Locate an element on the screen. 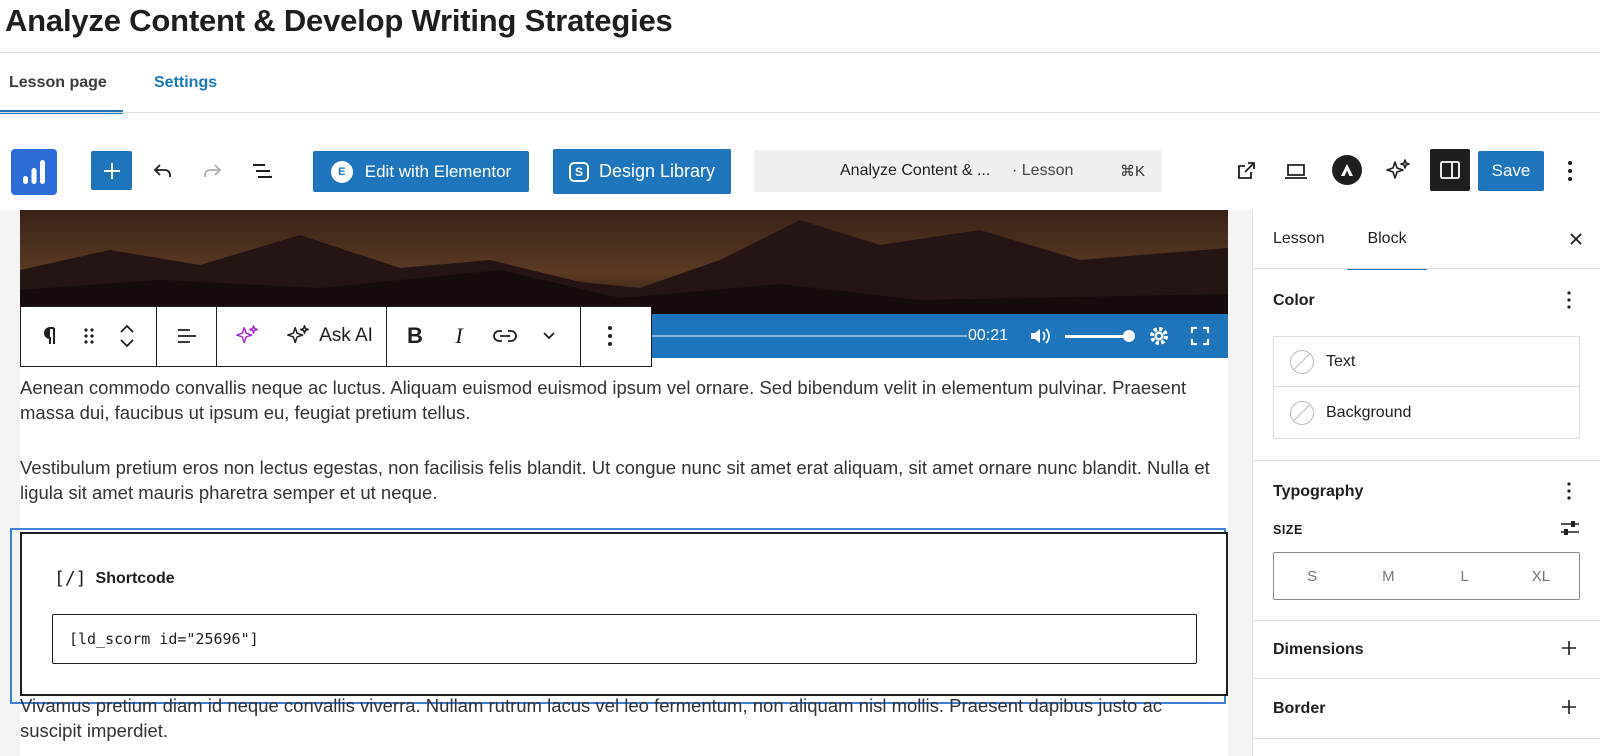  preview-device-button is located at coordinates (1296, 171).